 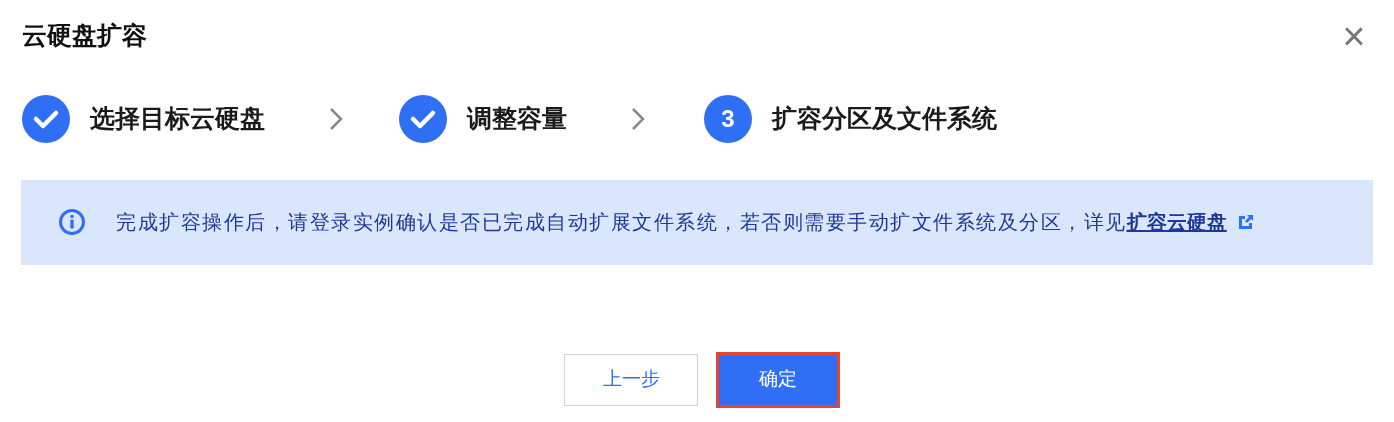 I want to click on info-icon, so click(x=72, y=222).